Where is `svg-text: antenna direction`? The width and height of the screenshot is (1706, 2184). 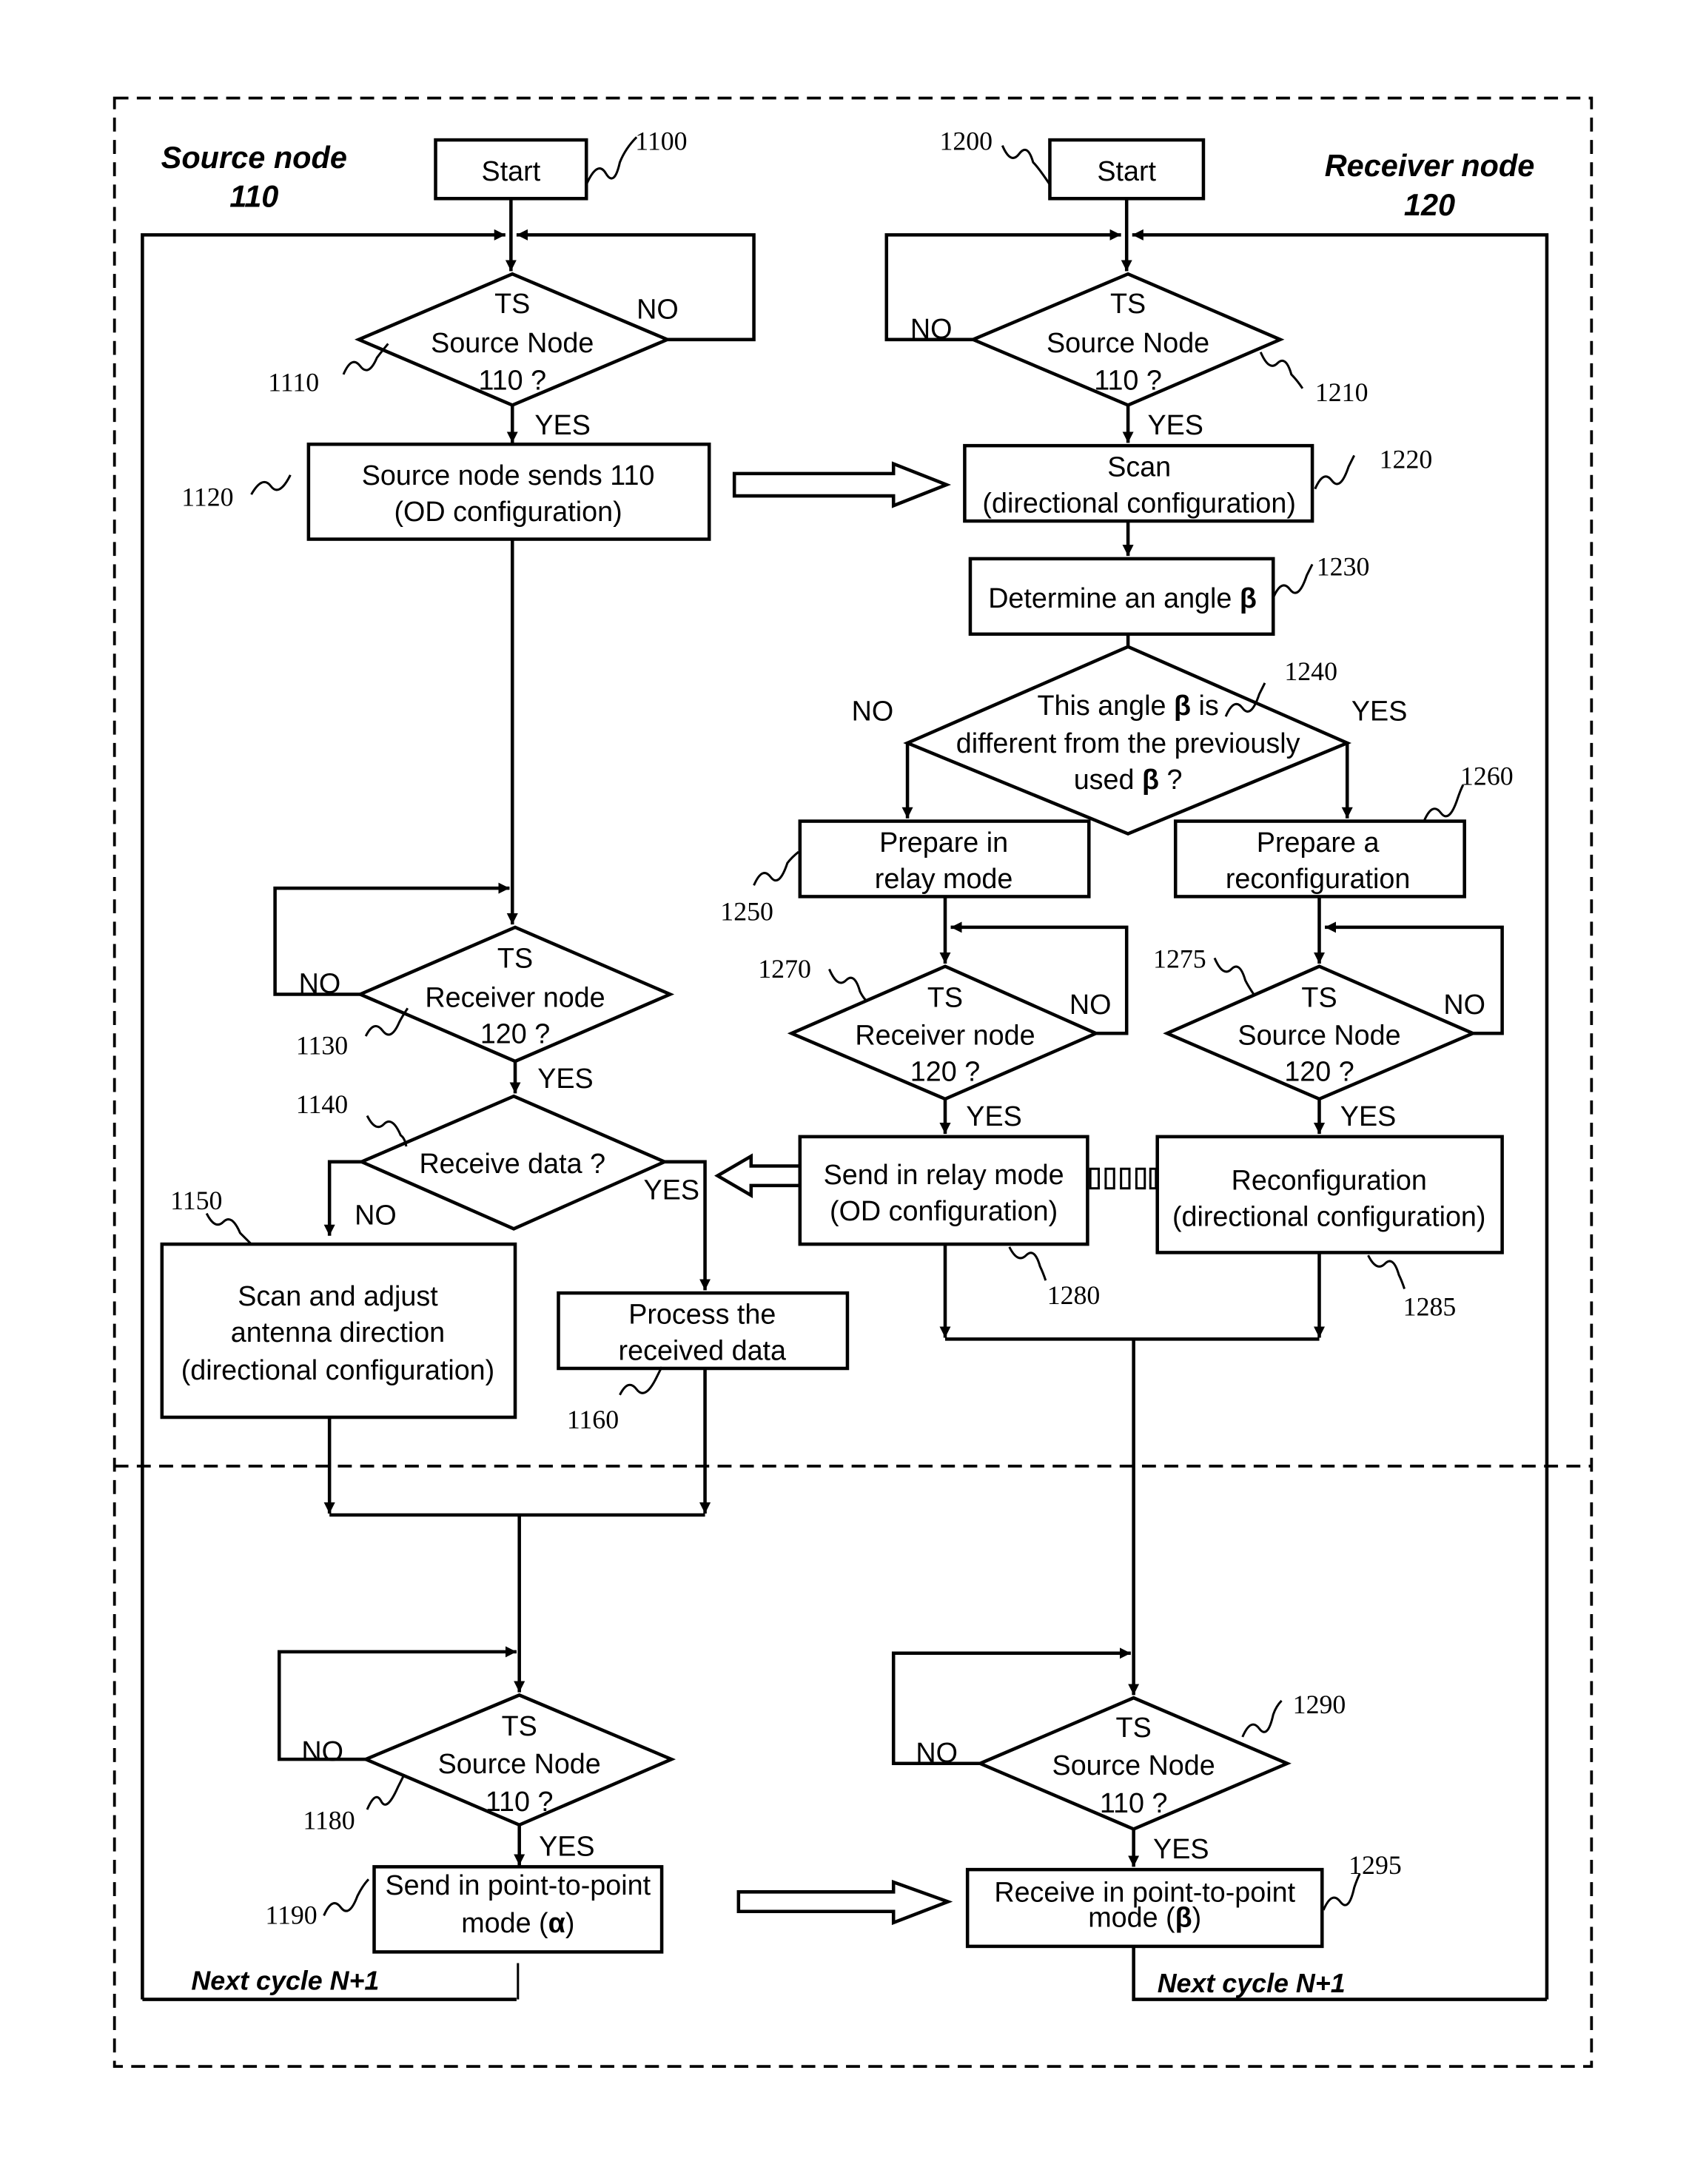 svg-text: antenna direction is located at coordinates (338, 1332).